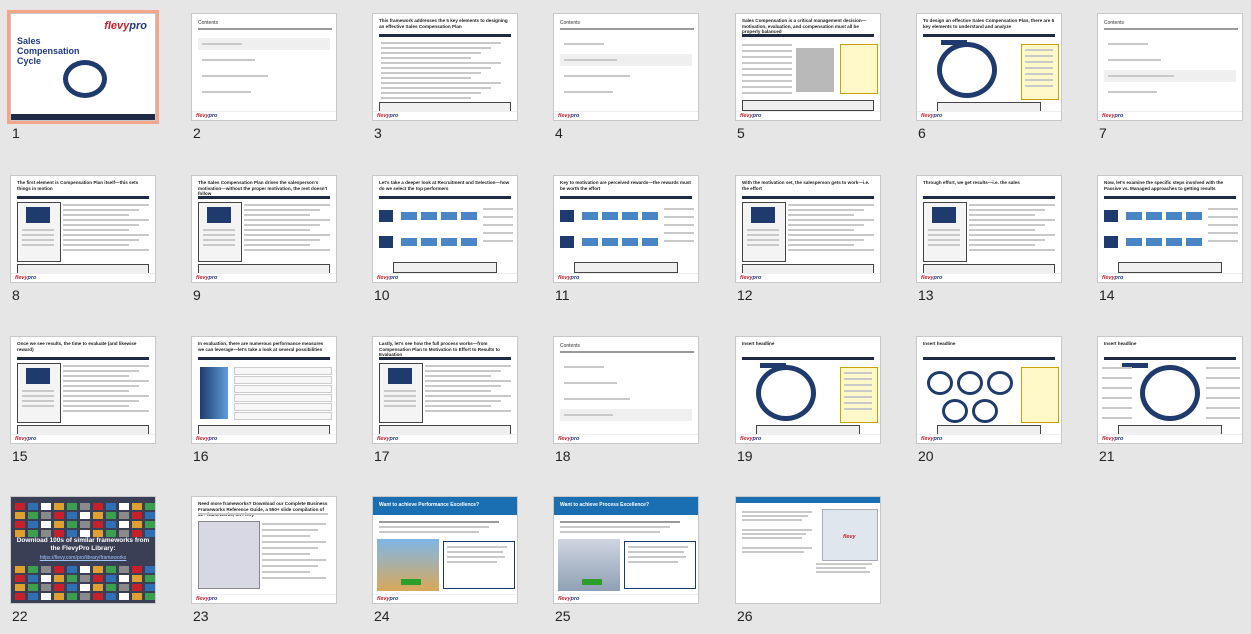 This screenshot has height=634, width=1251. Describe the element at coordinates (1170, 67) in the screenshot. I see `slide-thumbnail-7: Contents flevypro` at that location.